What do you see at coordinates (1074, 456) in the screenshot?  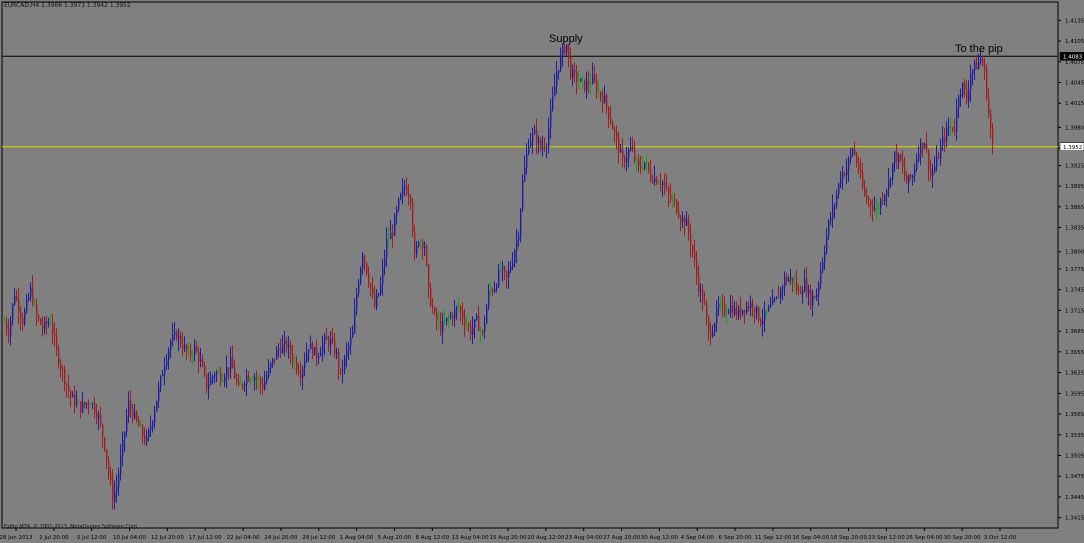 I see `y-tick-label: 1.3505` at bounding box center [1074, 456].